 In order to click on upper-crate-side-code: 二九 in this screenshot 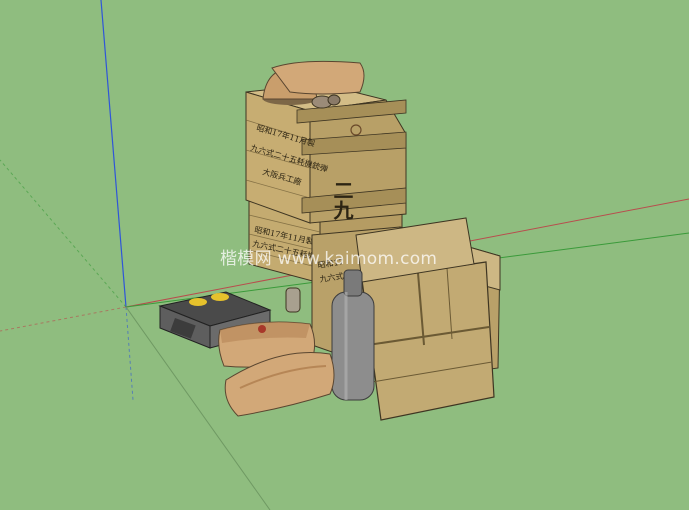, I will do `click(342, 200)`.